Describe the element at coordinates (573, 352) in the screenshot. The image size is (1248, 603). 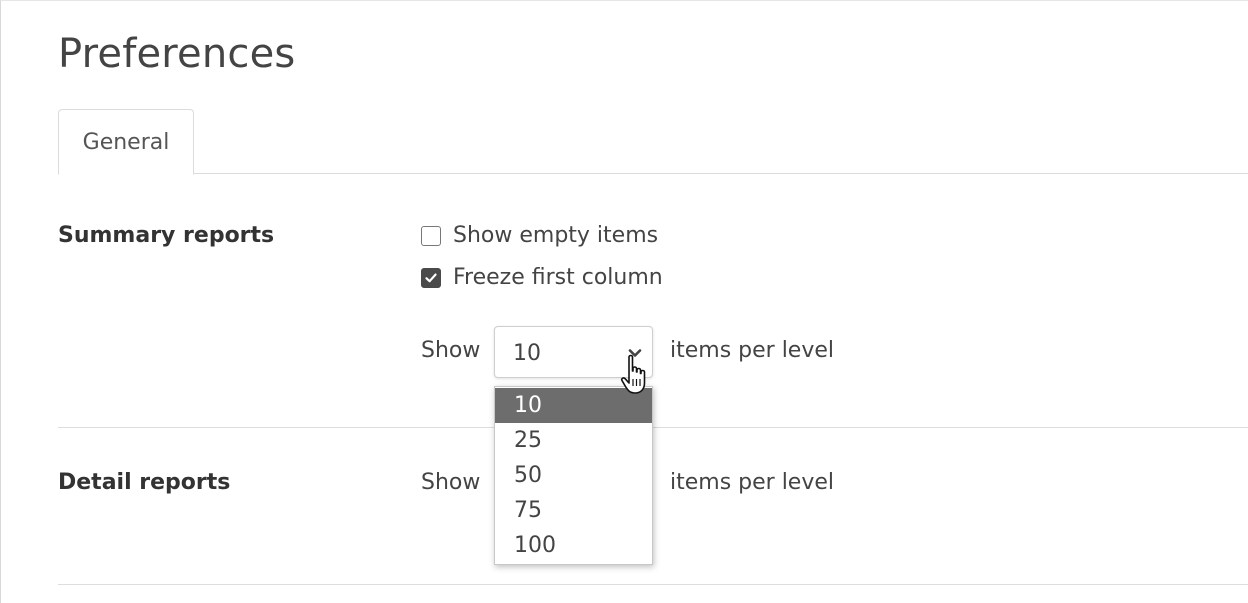
I see `summary-items-per-level-select: 10` at that location.